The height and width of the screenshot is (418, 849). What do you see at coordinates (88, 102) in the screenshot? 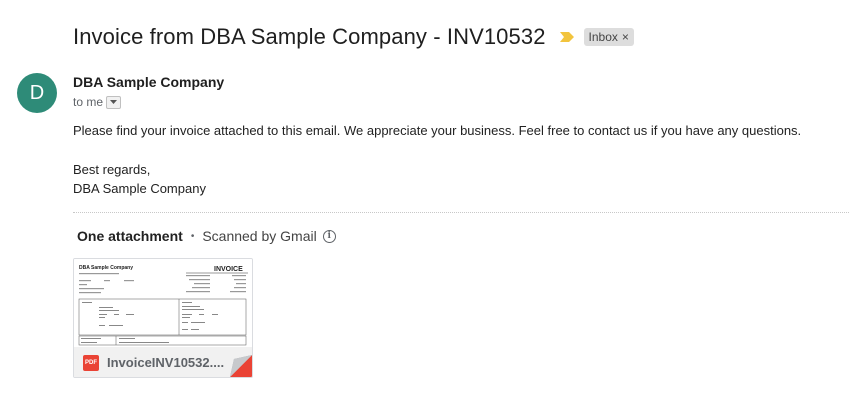
I see `recipient-label: to me` at bounding box center [88, 102].